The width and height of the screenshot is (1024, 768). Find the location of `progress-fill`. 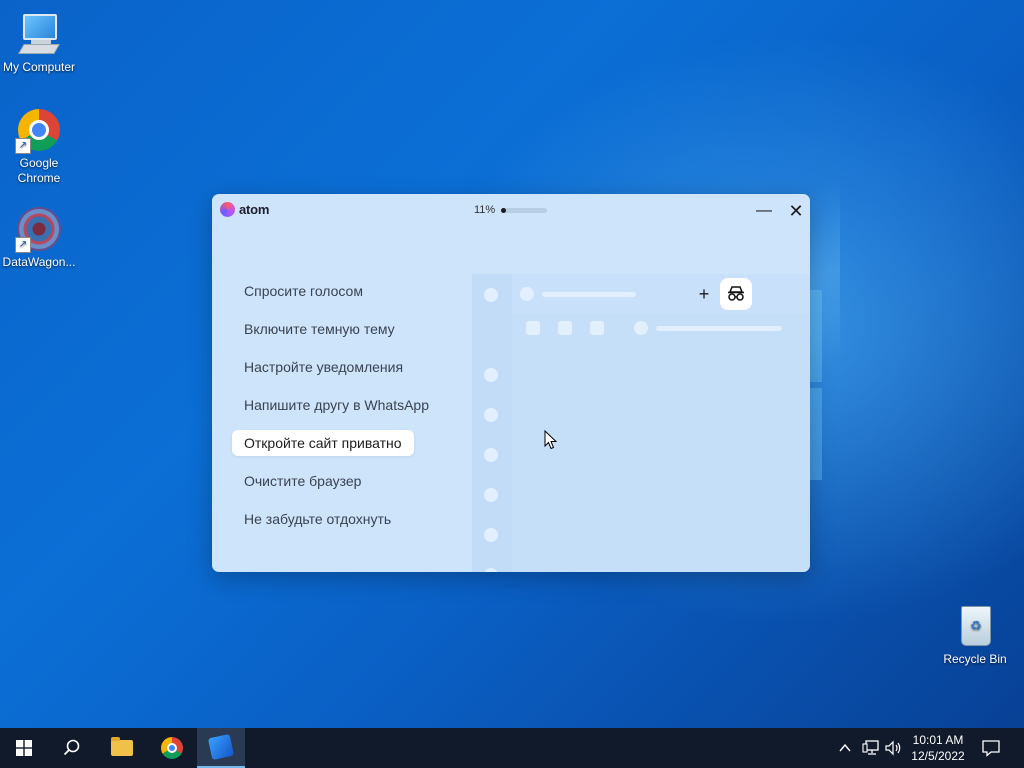

progress-fill is located at coordinates (504, 210).